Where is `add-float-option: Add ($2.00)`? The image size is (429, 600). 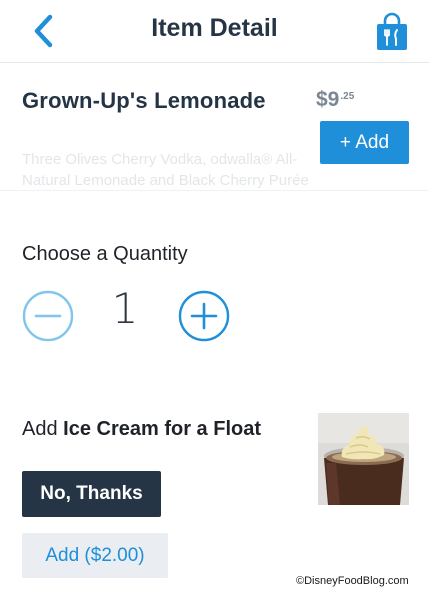
add-float-option: Add ($2.00) is located at coordinates (95, 555).